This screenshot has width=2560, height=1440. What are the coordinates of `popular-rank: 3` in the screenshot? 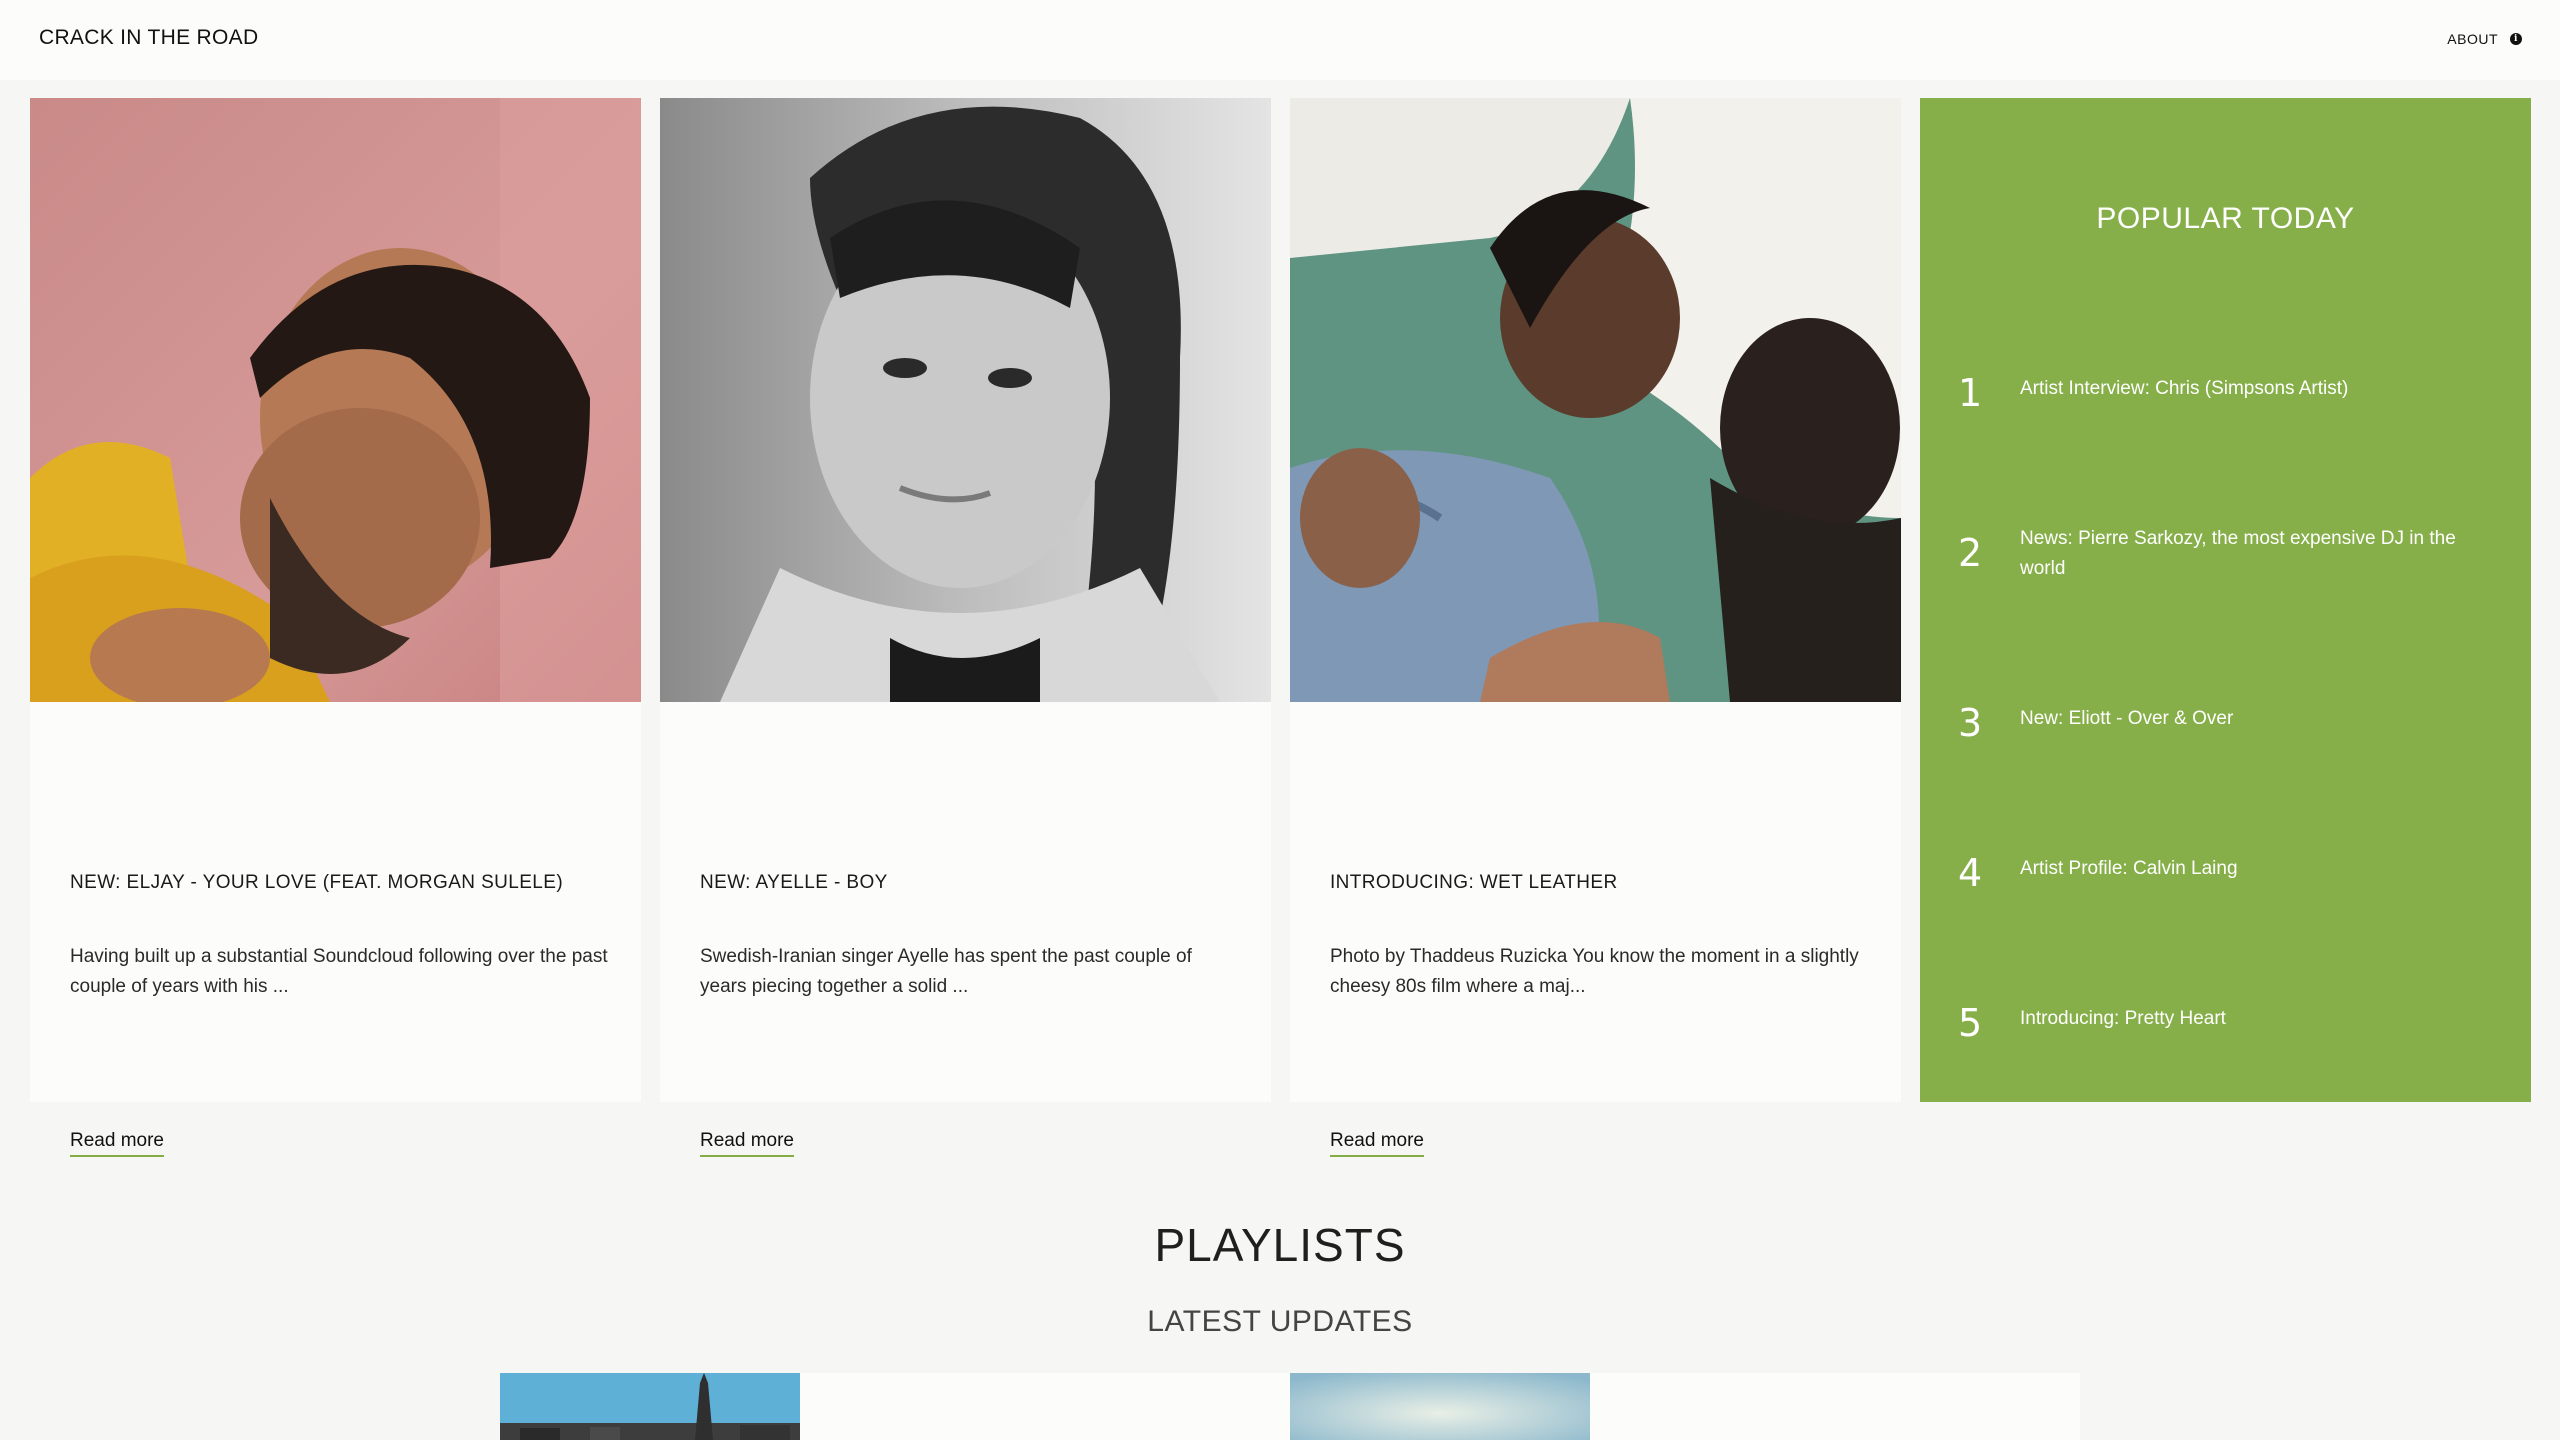 It's located at (1970, 723).